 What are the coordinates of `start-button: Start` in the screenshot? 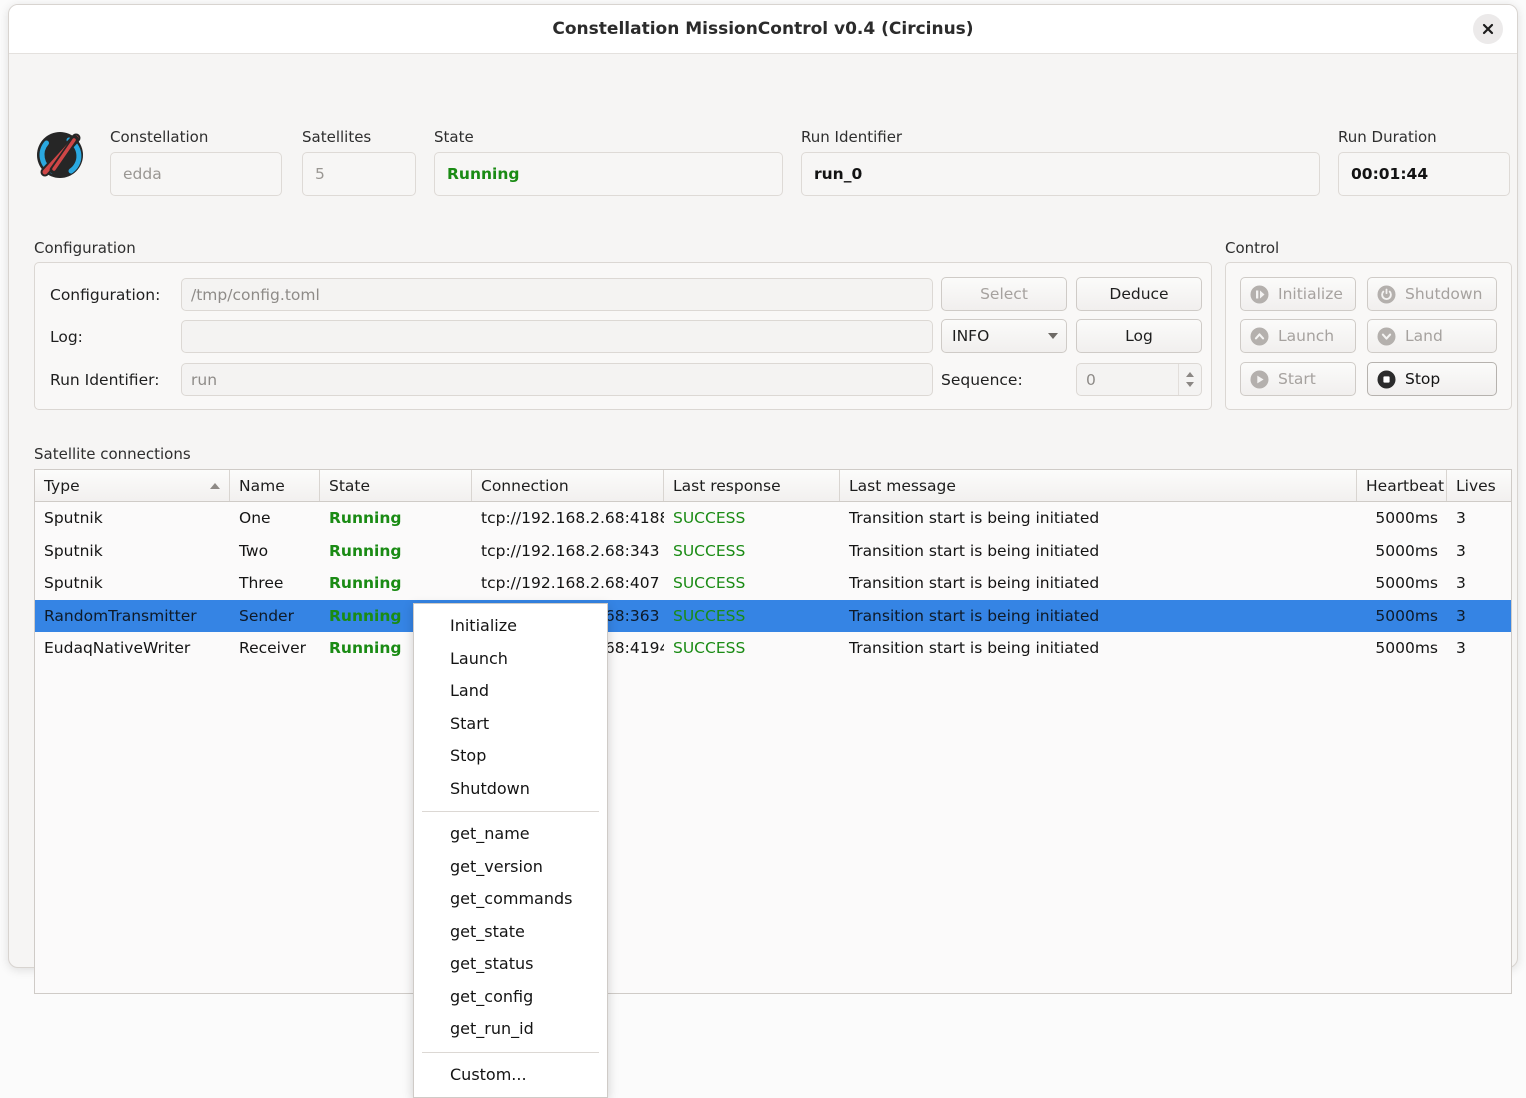 It's located at (1298, 379).